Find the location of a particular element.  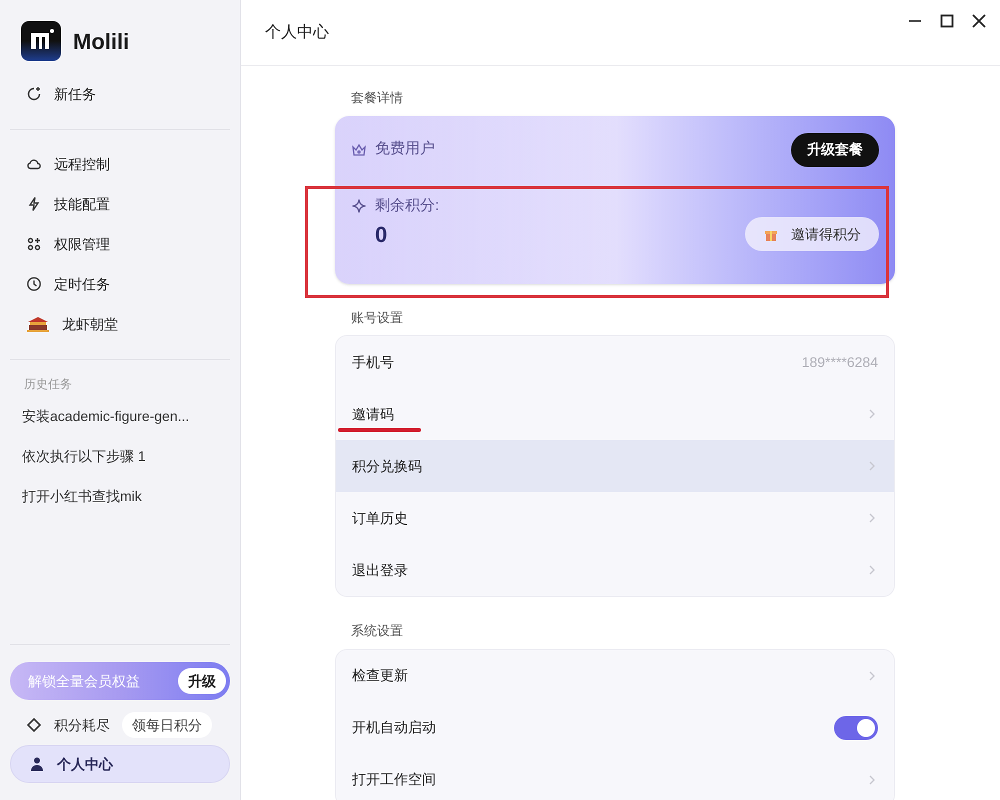

profile-item: 个人中心 is located at coordinates (120, 764).